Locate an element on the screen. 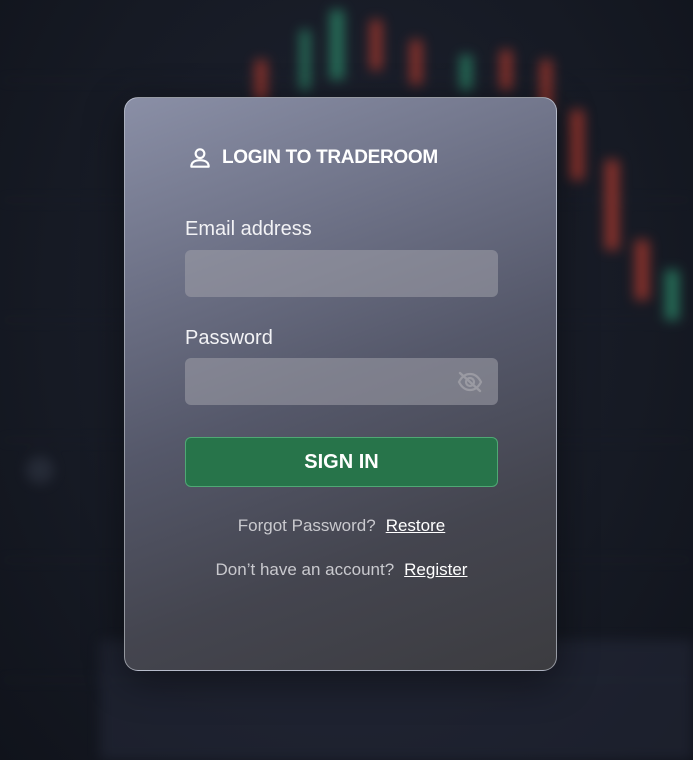  no-account-text: Don’t have an account? is located at coordinates (305, 569).